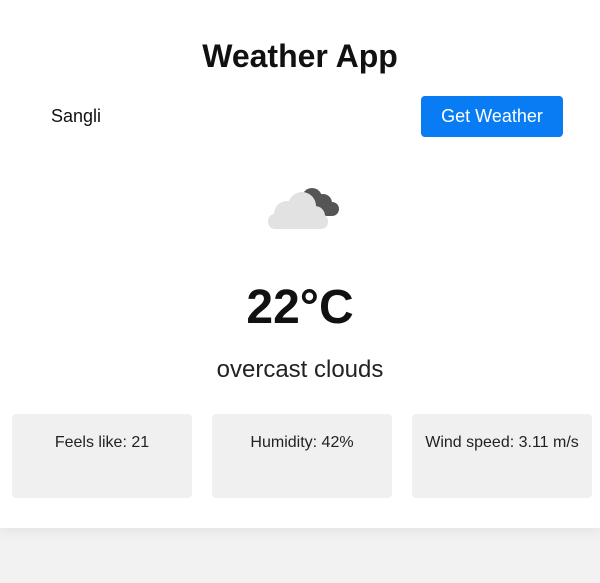 Image resolution: width=600 pixels, height=583 pixels. I want to click on city-input, so click(222, 116).